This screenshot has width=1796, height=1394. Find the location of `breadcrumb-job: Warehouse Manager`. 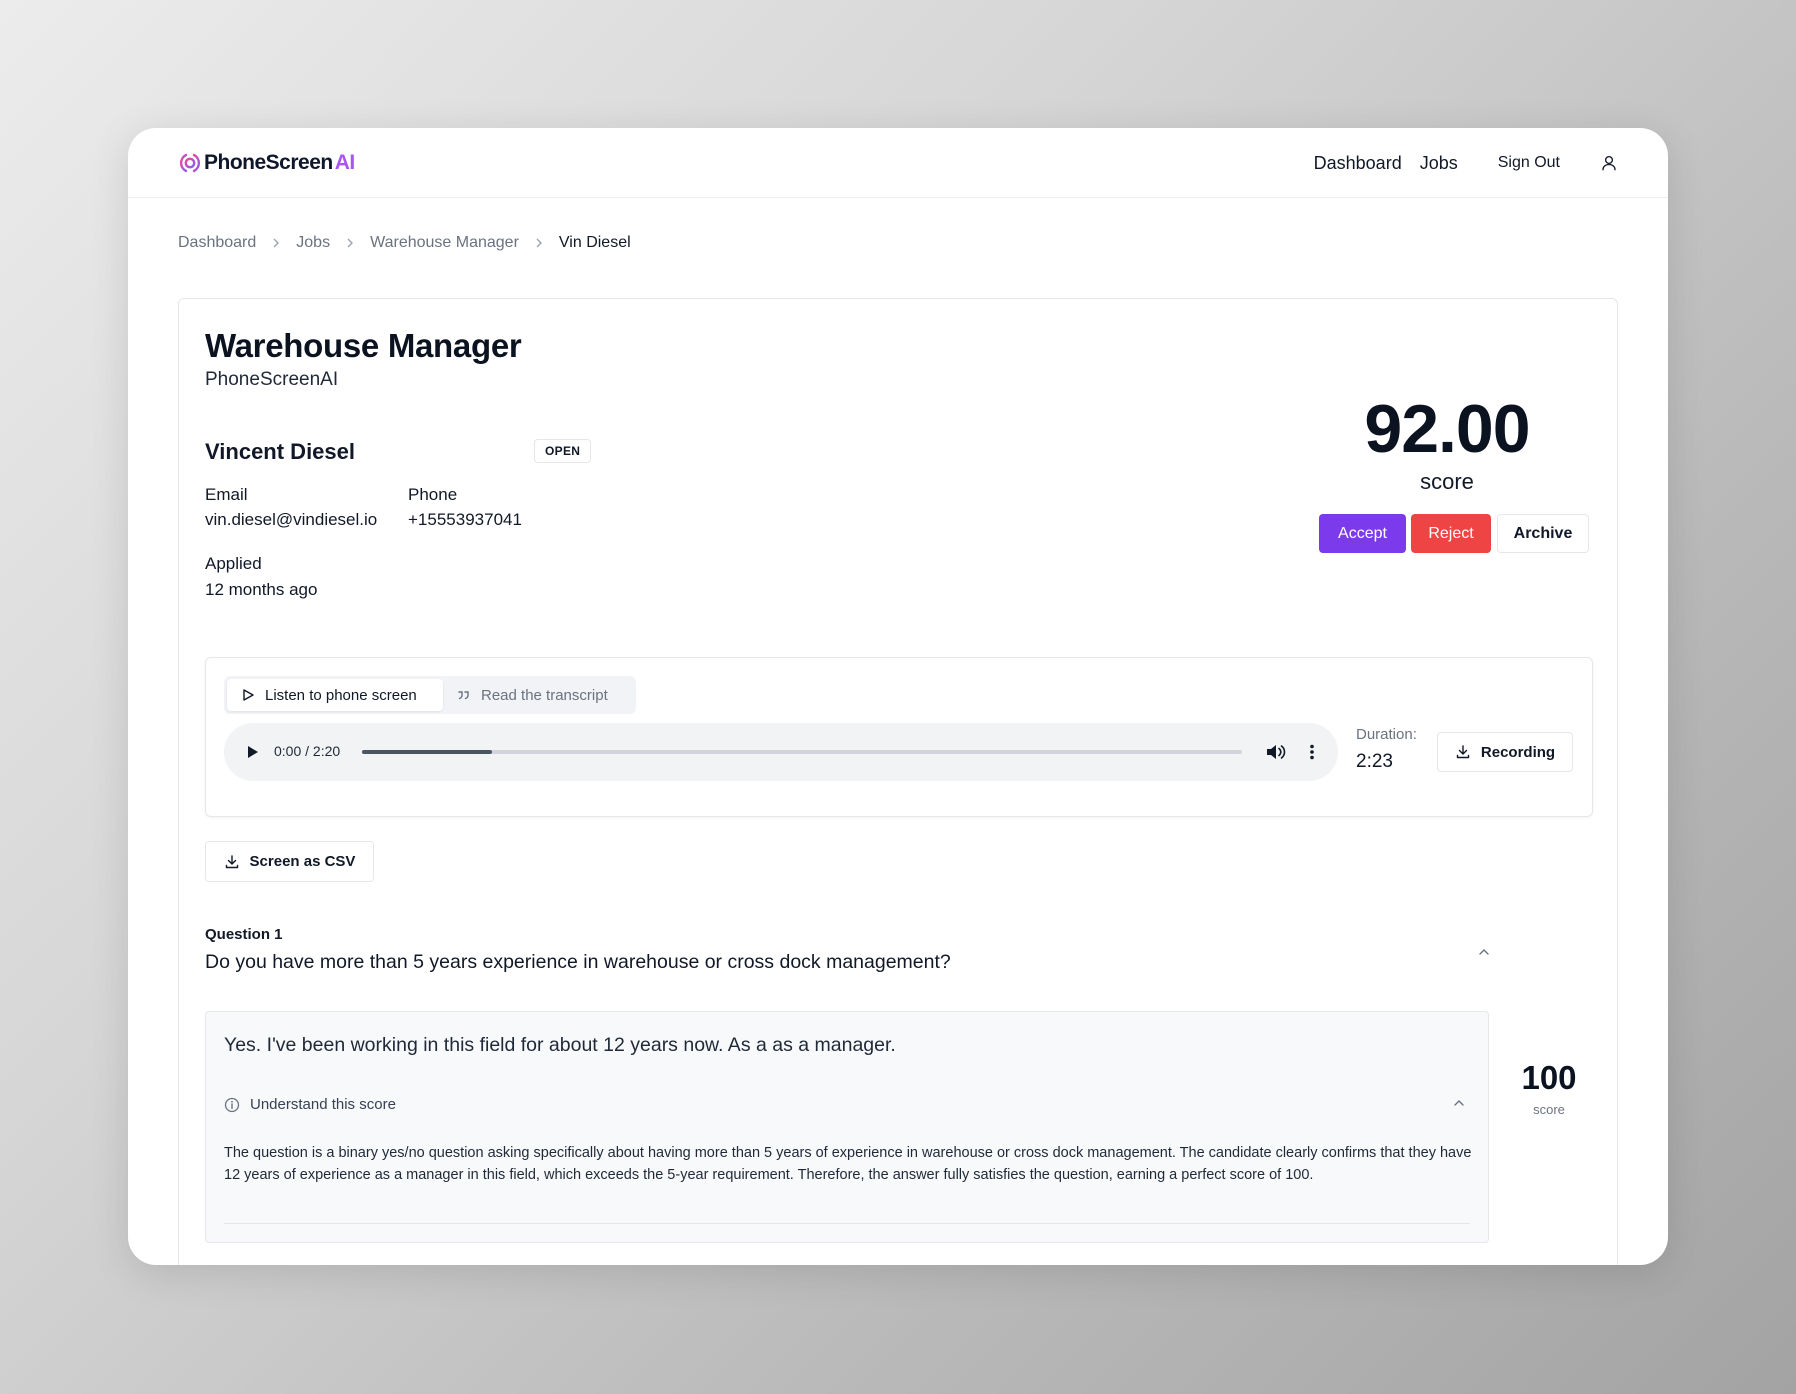

breadcrumb-job: Warehouse Manager is located at coordinates (444, 243).